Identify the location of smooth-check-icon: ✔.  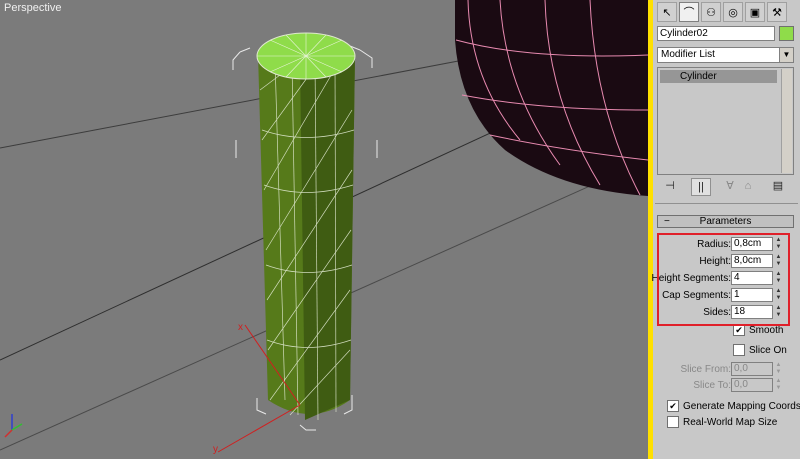
(739, 330).